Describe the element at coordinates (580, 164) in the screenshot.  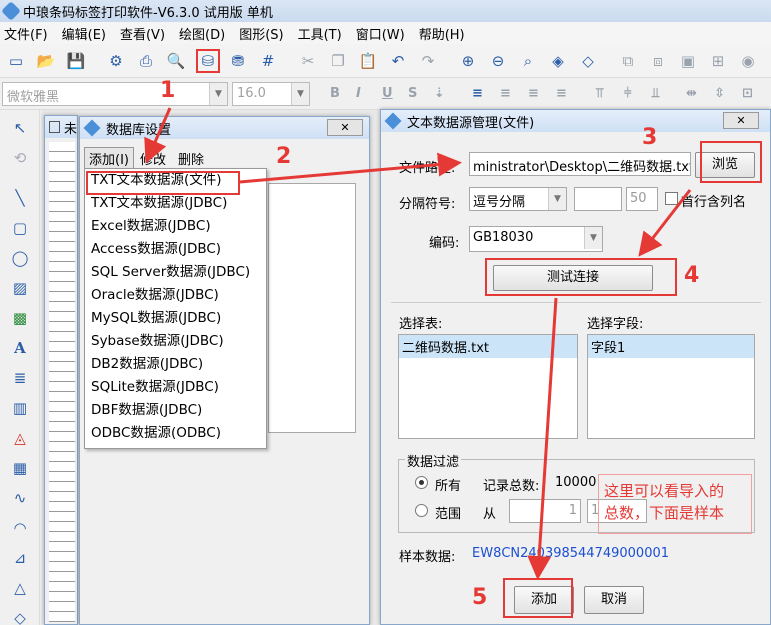
I see `file-path-input: ministrator\Desktop\二维码数据.txt` at that location.